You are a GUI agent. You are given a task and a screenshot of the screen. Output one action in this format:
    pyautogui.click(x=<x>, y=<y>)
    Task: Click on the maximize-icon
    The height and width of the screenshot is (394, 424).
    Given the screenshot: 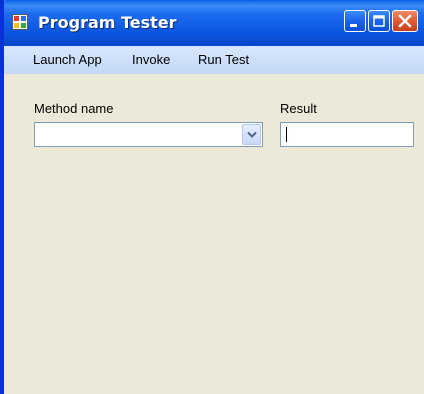 What is the action you would take?
    pyautogui.click(x=379, y=21)
    